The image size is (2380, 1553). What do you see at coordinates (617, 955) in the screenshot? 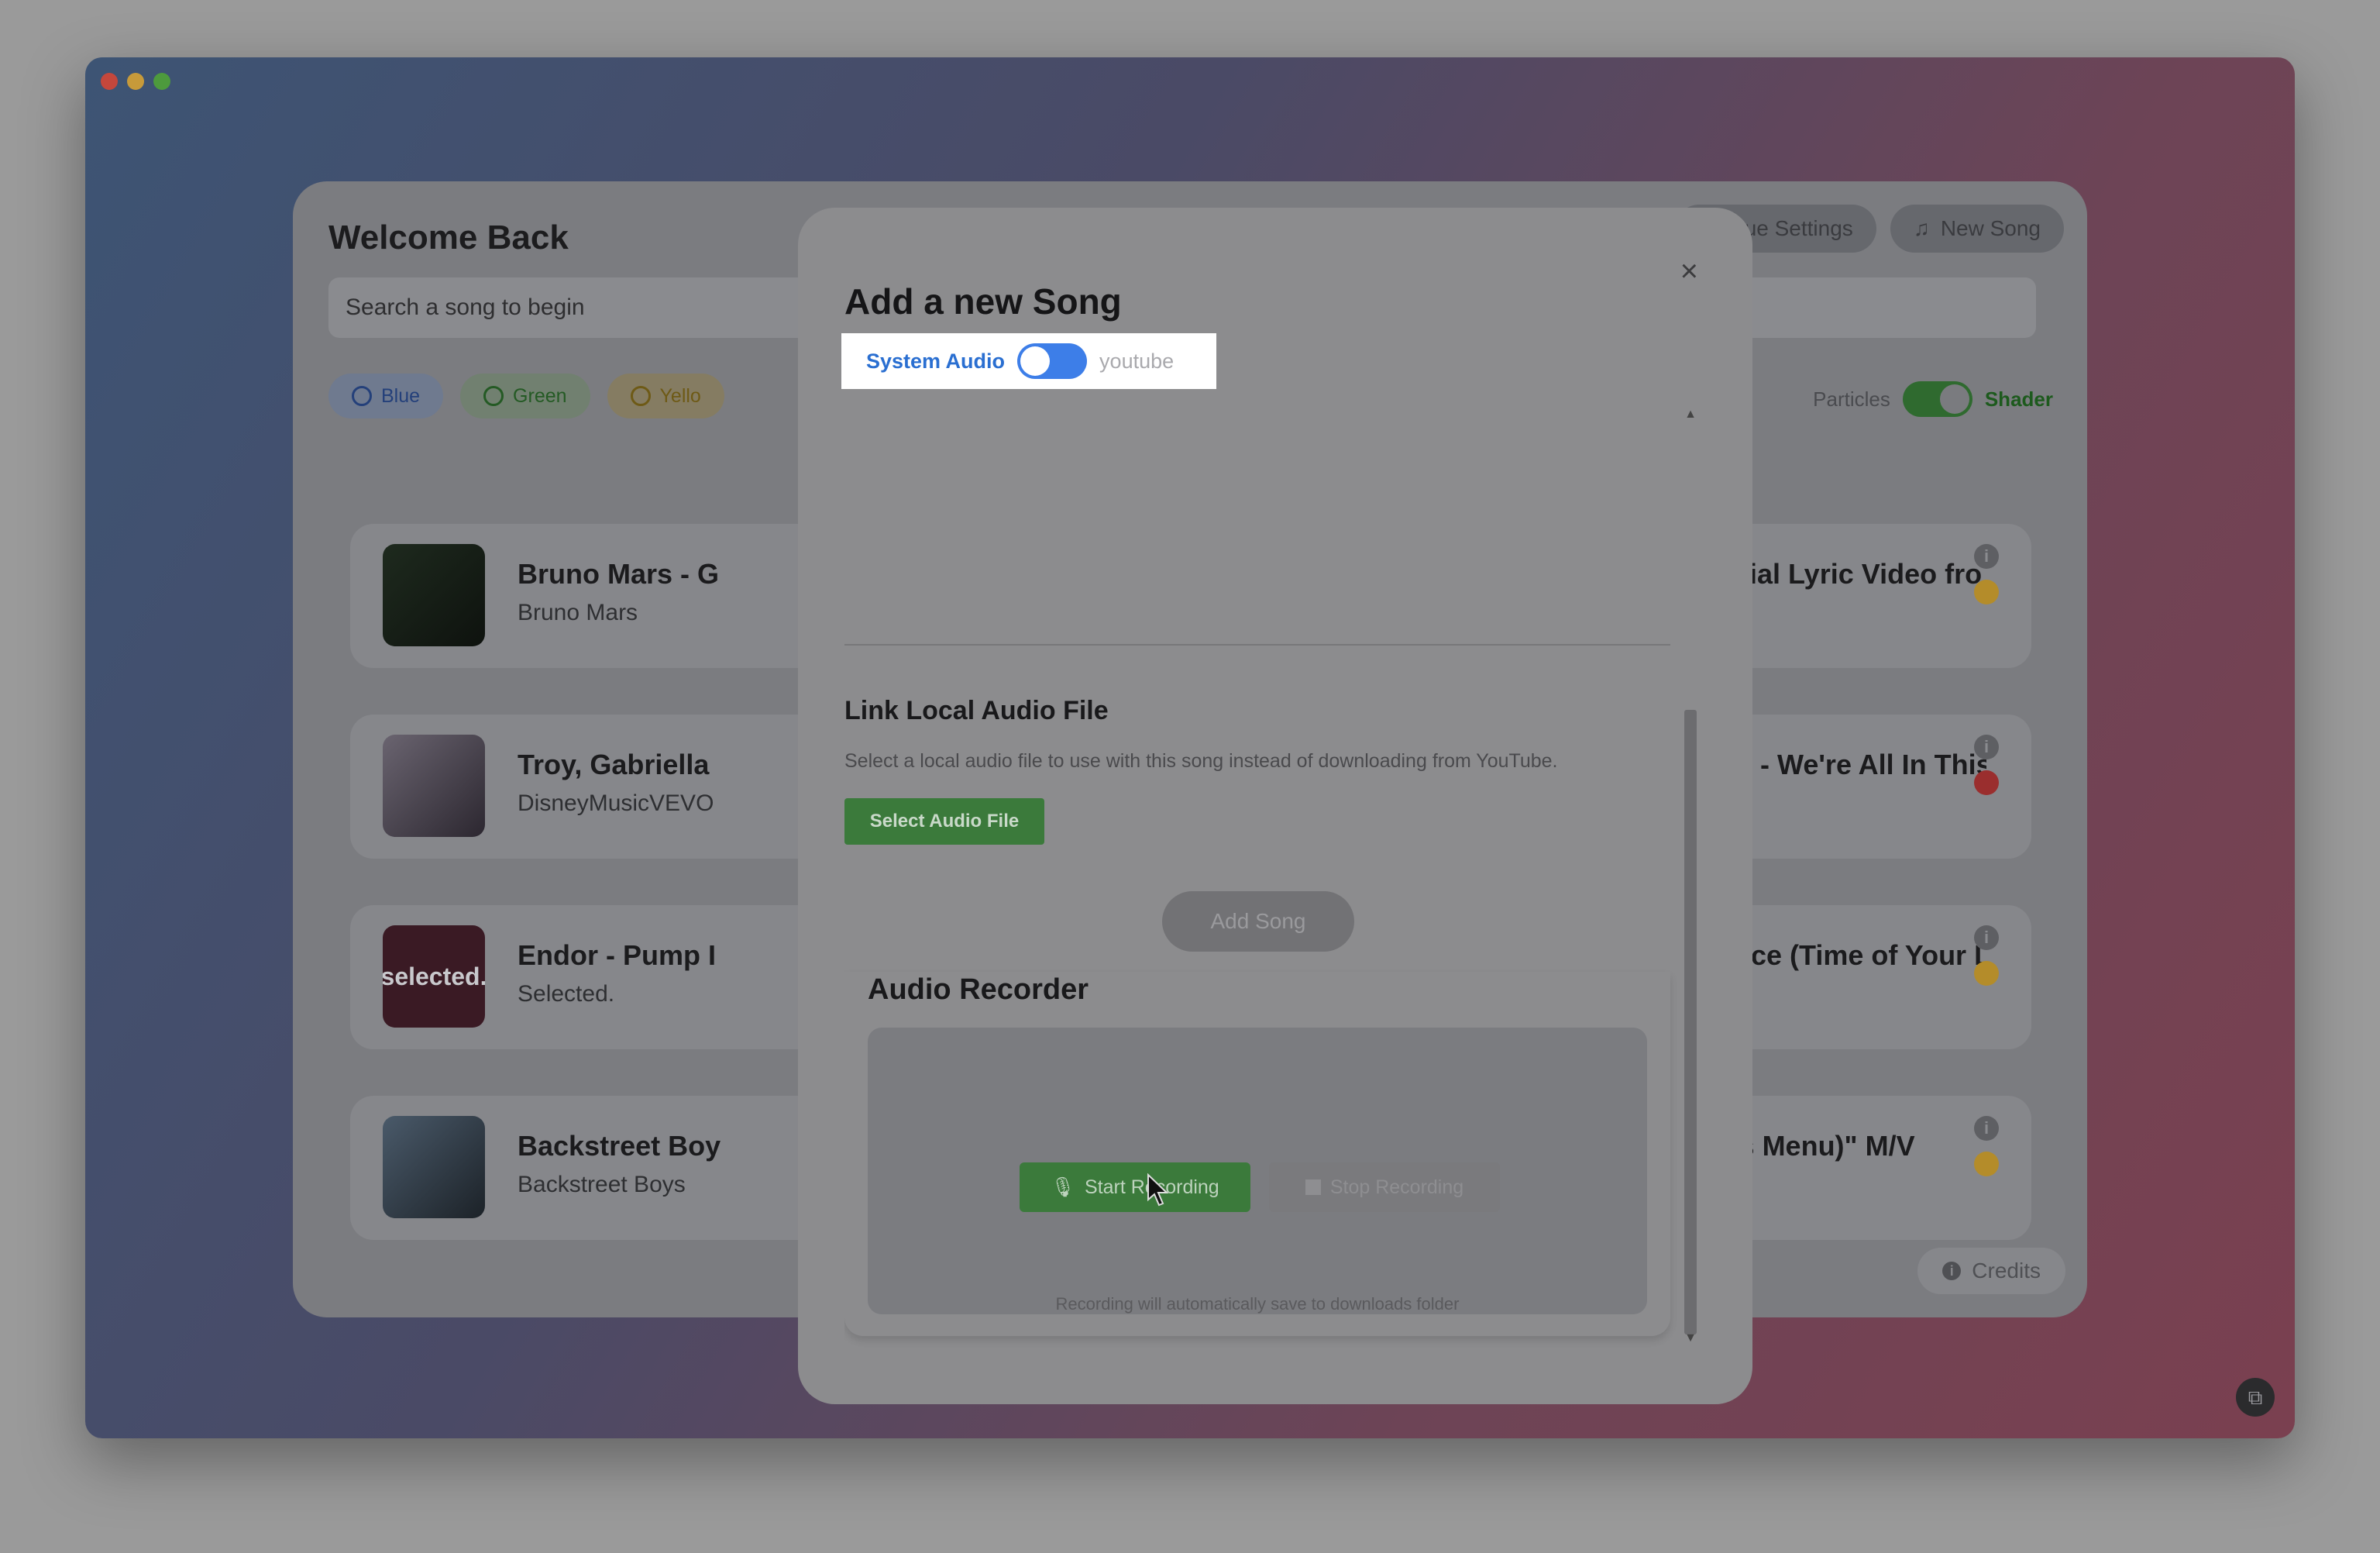
I see `song-title: Endor - Pump I` at bounding box center [617, 955].